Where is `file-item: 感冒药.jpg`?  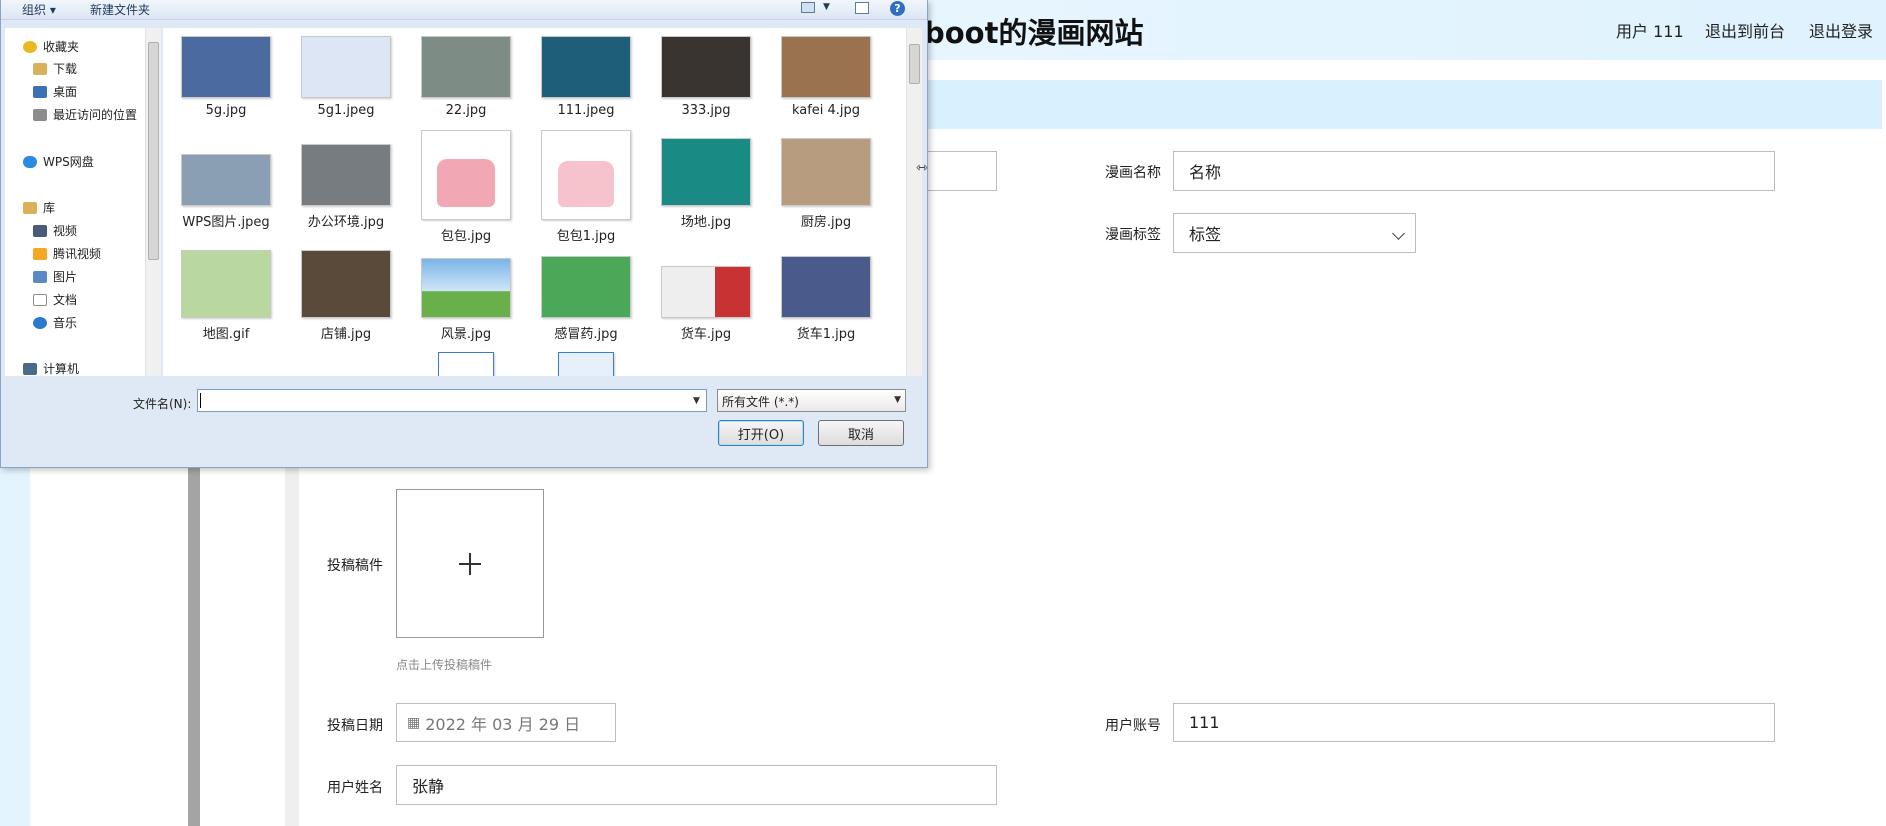 file-item: 感冒药.jpg is located at coordinates (586, 296).